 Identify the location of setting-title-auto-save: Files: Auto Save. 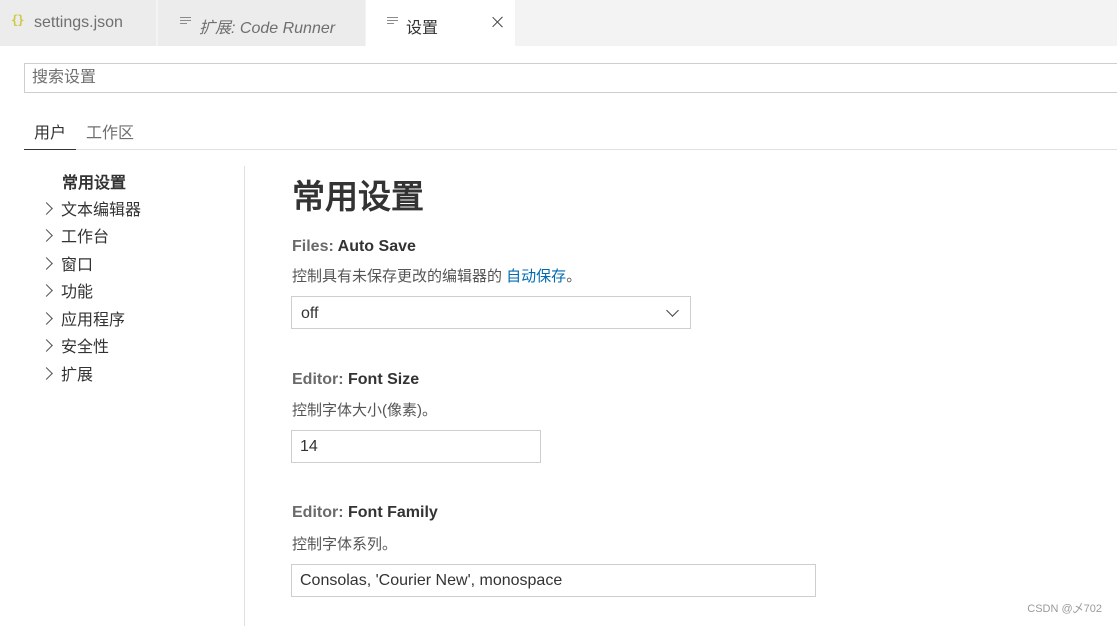
(354, 247).